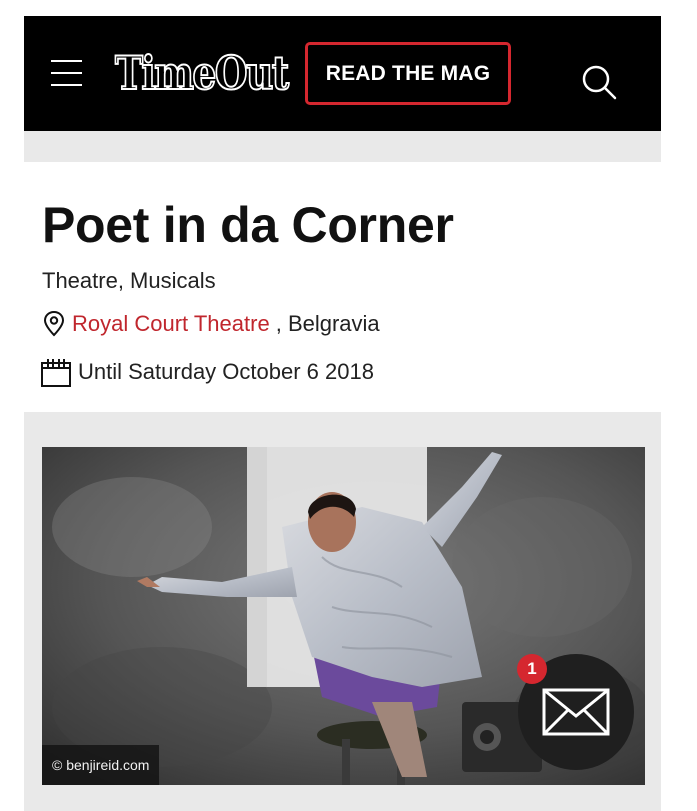  I want to click on notification-badge: 1, so click(532, 669).